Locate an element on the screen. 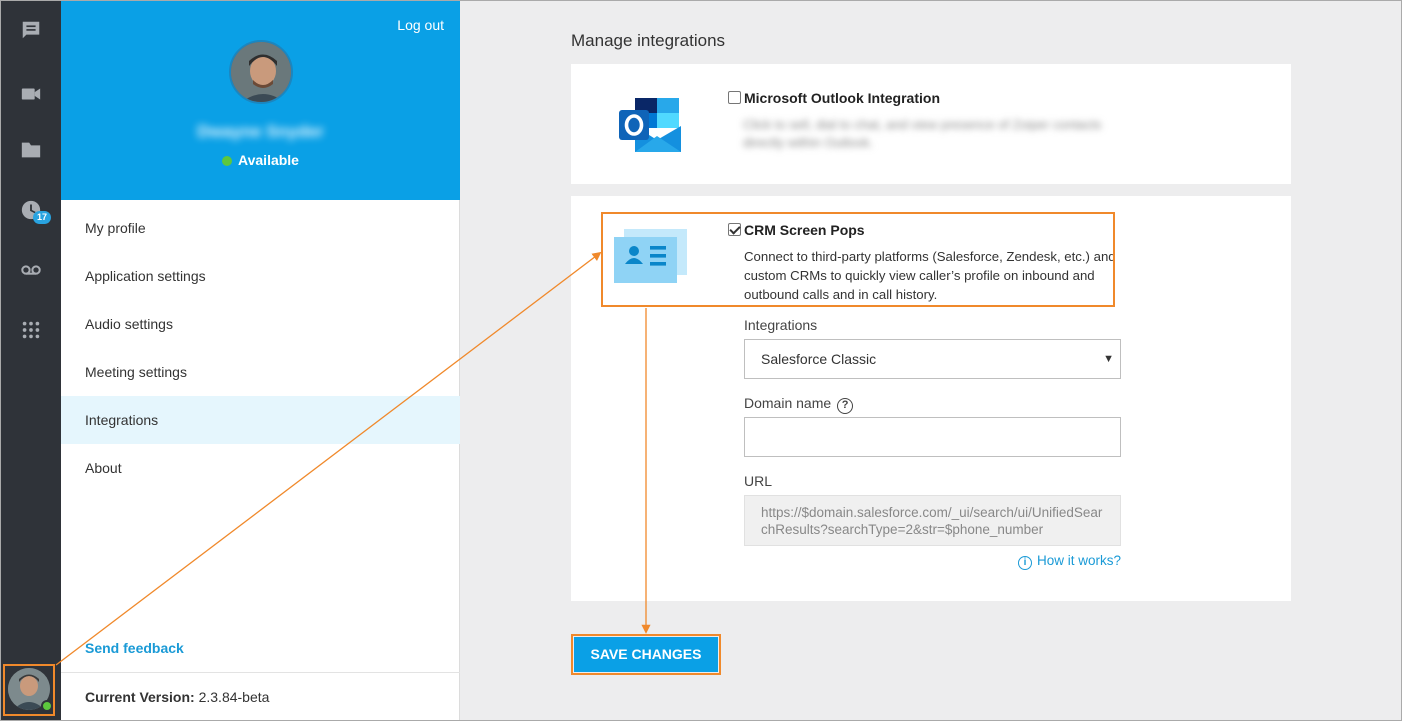 This screenshot has width=1402, height=721. video-icon is located at coordinates (31, 94).